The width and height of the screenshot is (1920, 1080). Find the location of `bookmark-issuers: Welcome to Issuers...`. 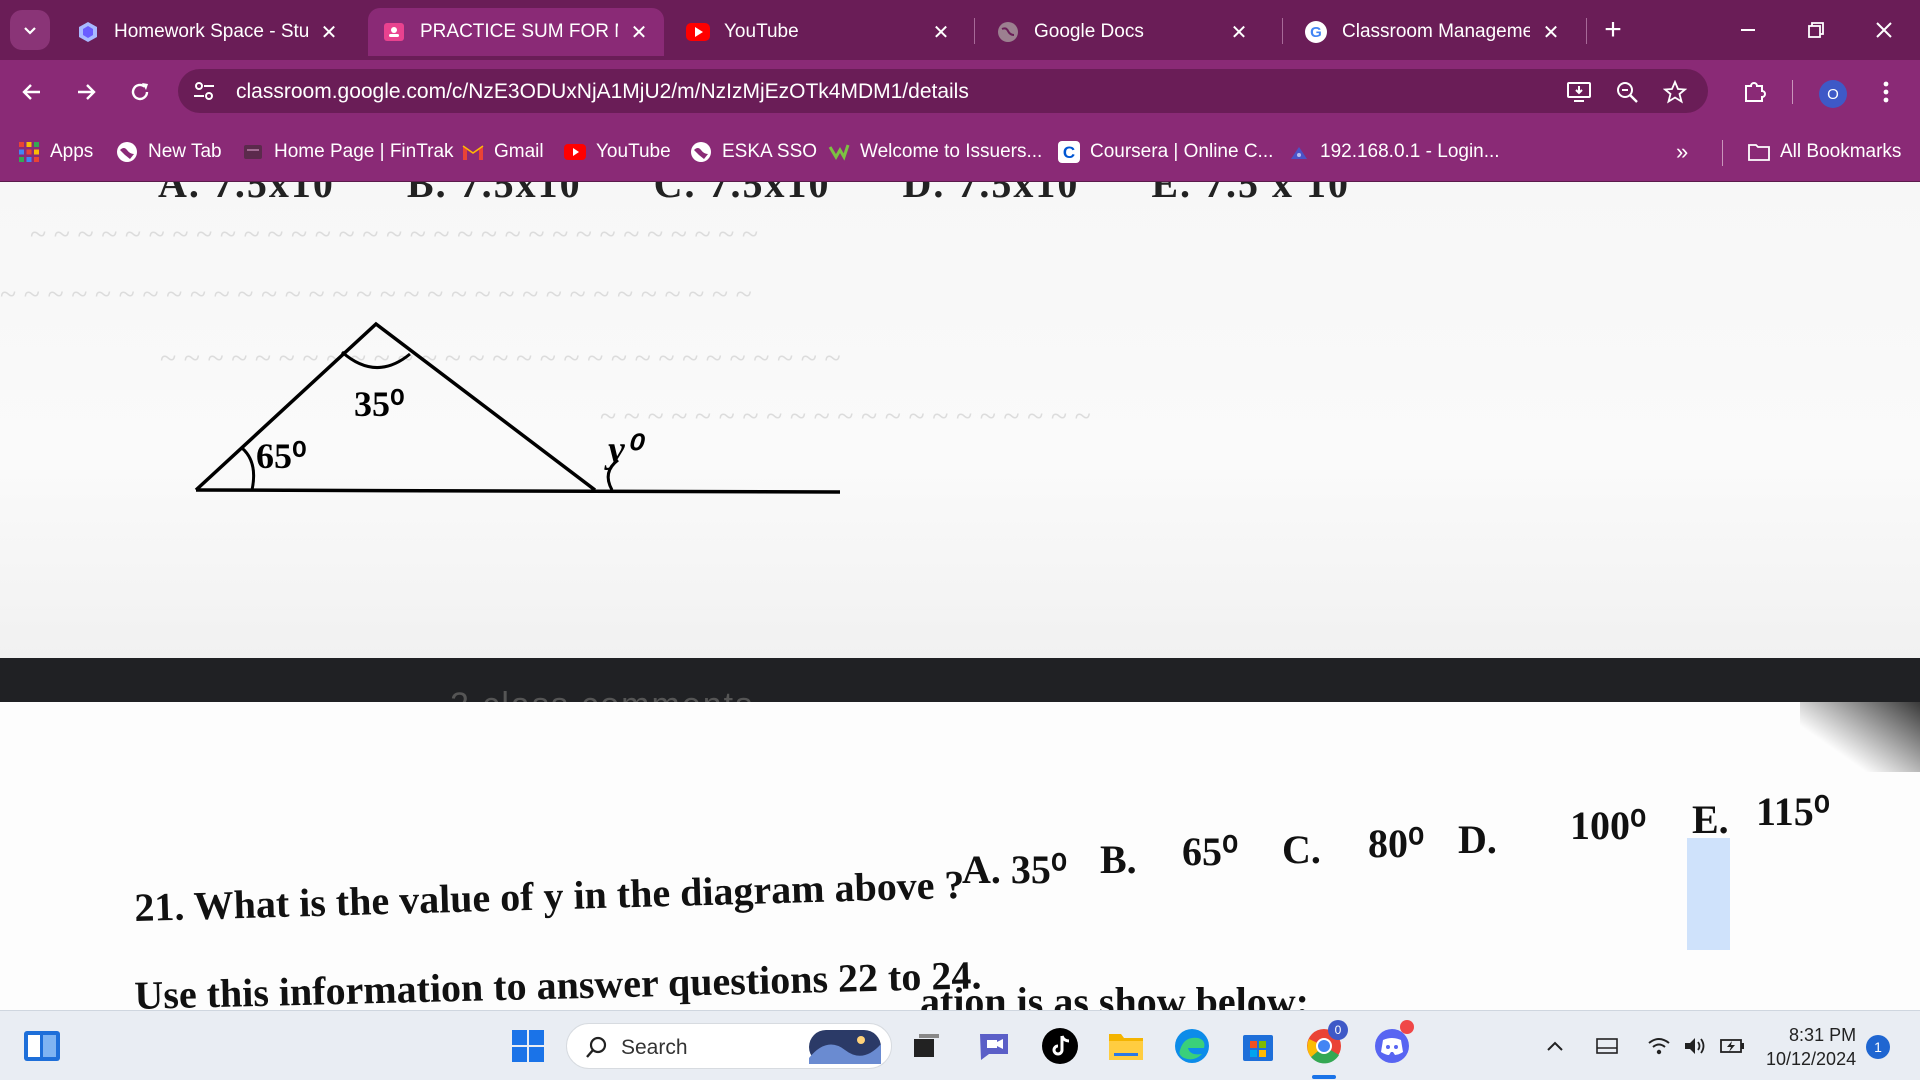

bookmark-issuers: Welcome to Issuers... is located at coordinates (935, 152).